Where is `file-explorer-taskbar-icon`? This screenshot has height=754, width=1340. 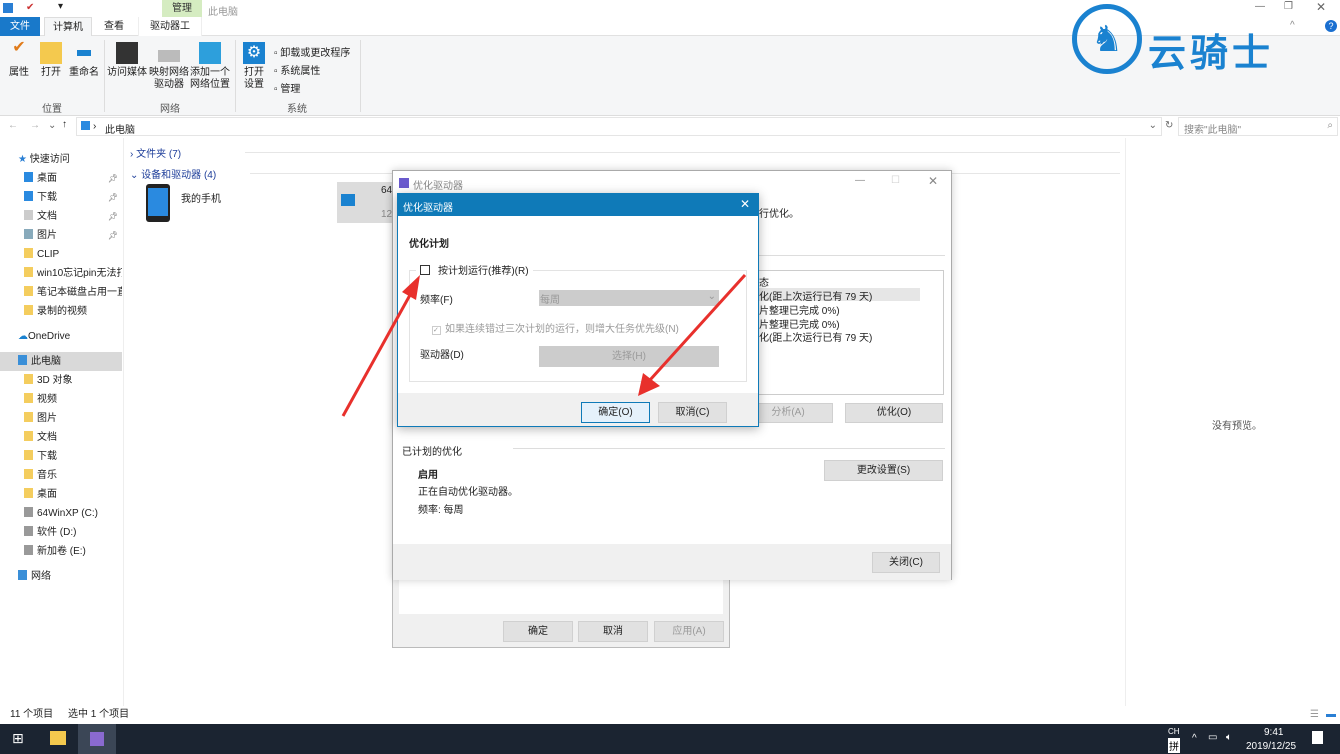
file-explorer-taskbar-icon is located at coordinates (58, 738).